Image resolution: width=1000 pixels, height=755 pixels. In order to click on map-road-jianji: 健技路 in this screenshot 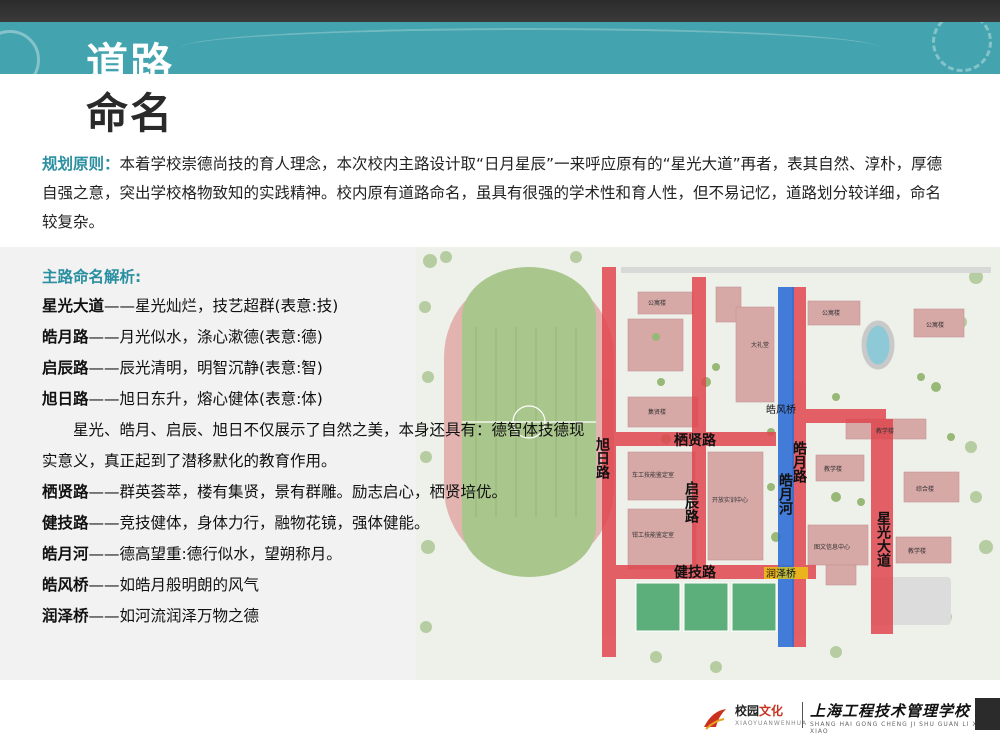, I will do `click(695, 572)`.